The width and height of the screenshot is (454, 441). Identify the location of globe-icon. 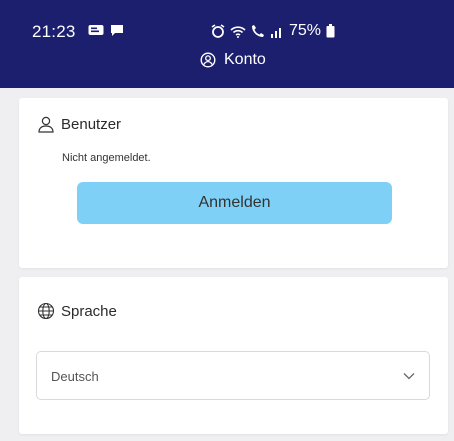
(46, 311).